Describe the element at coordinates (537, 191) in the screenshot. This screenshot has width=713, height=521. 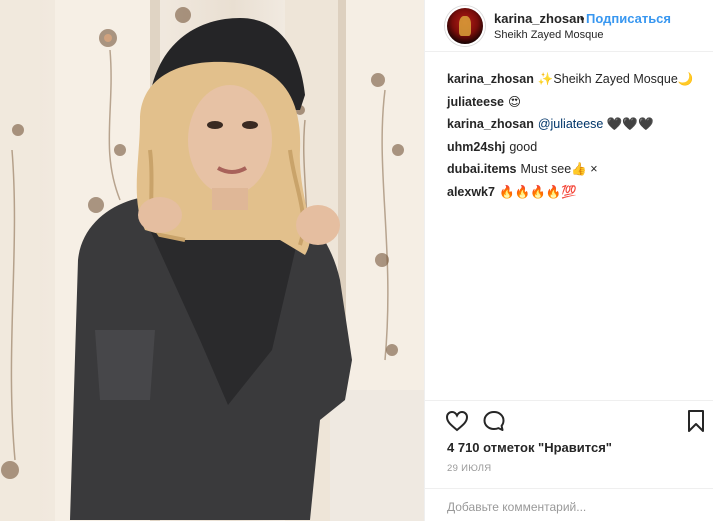
I see `comment-text: 🔥🔥🔥🔥💯` at that location.